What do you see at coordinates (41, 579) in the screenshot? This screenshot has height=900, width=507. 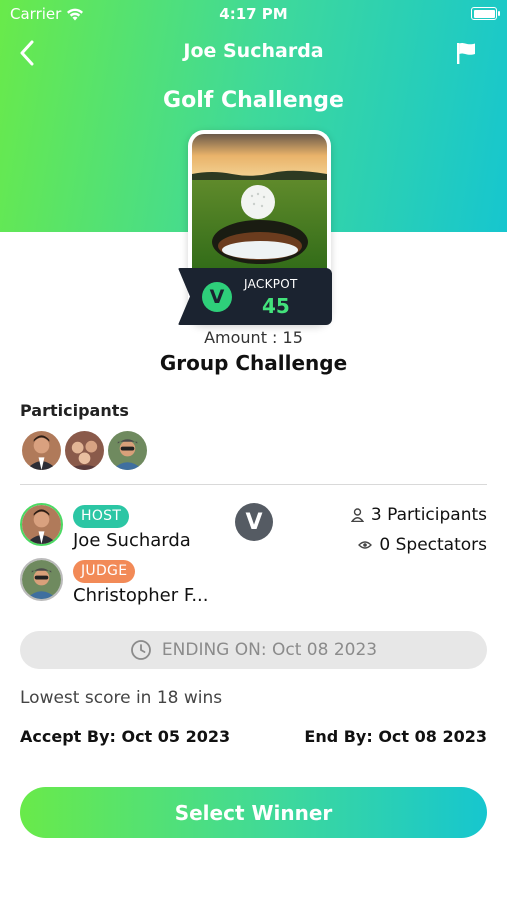 I see `judge-avatar` at bounding box center [41, 579].